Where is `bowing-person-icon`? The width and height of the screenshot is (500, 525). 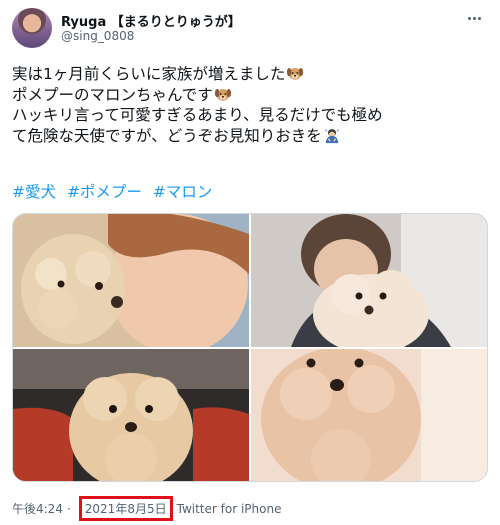
bowing-person-icon is located at coordinates (331, 135).